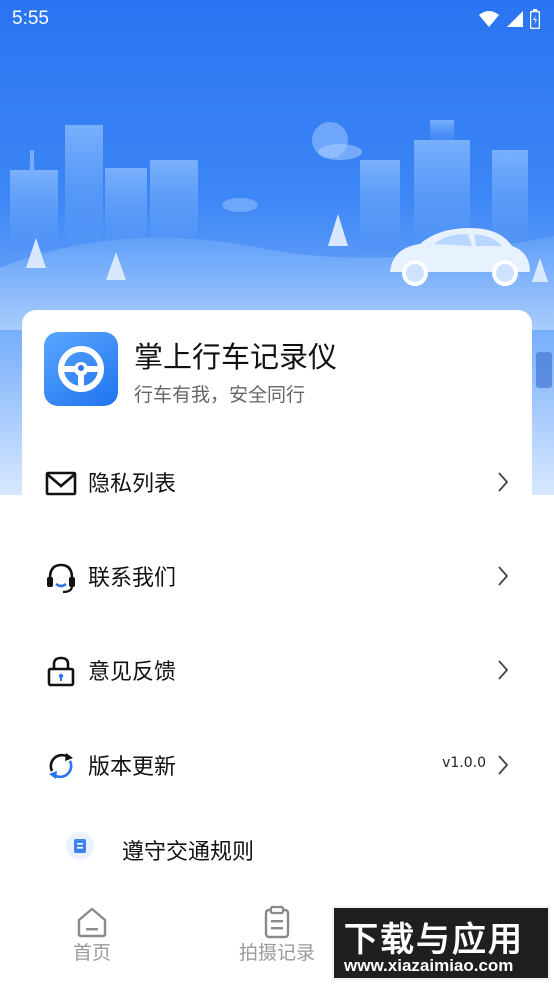  Describe the element at coordinates (277, 576) in the screenshot. I see `menu-item-contact-us: 联系我们` at that location.